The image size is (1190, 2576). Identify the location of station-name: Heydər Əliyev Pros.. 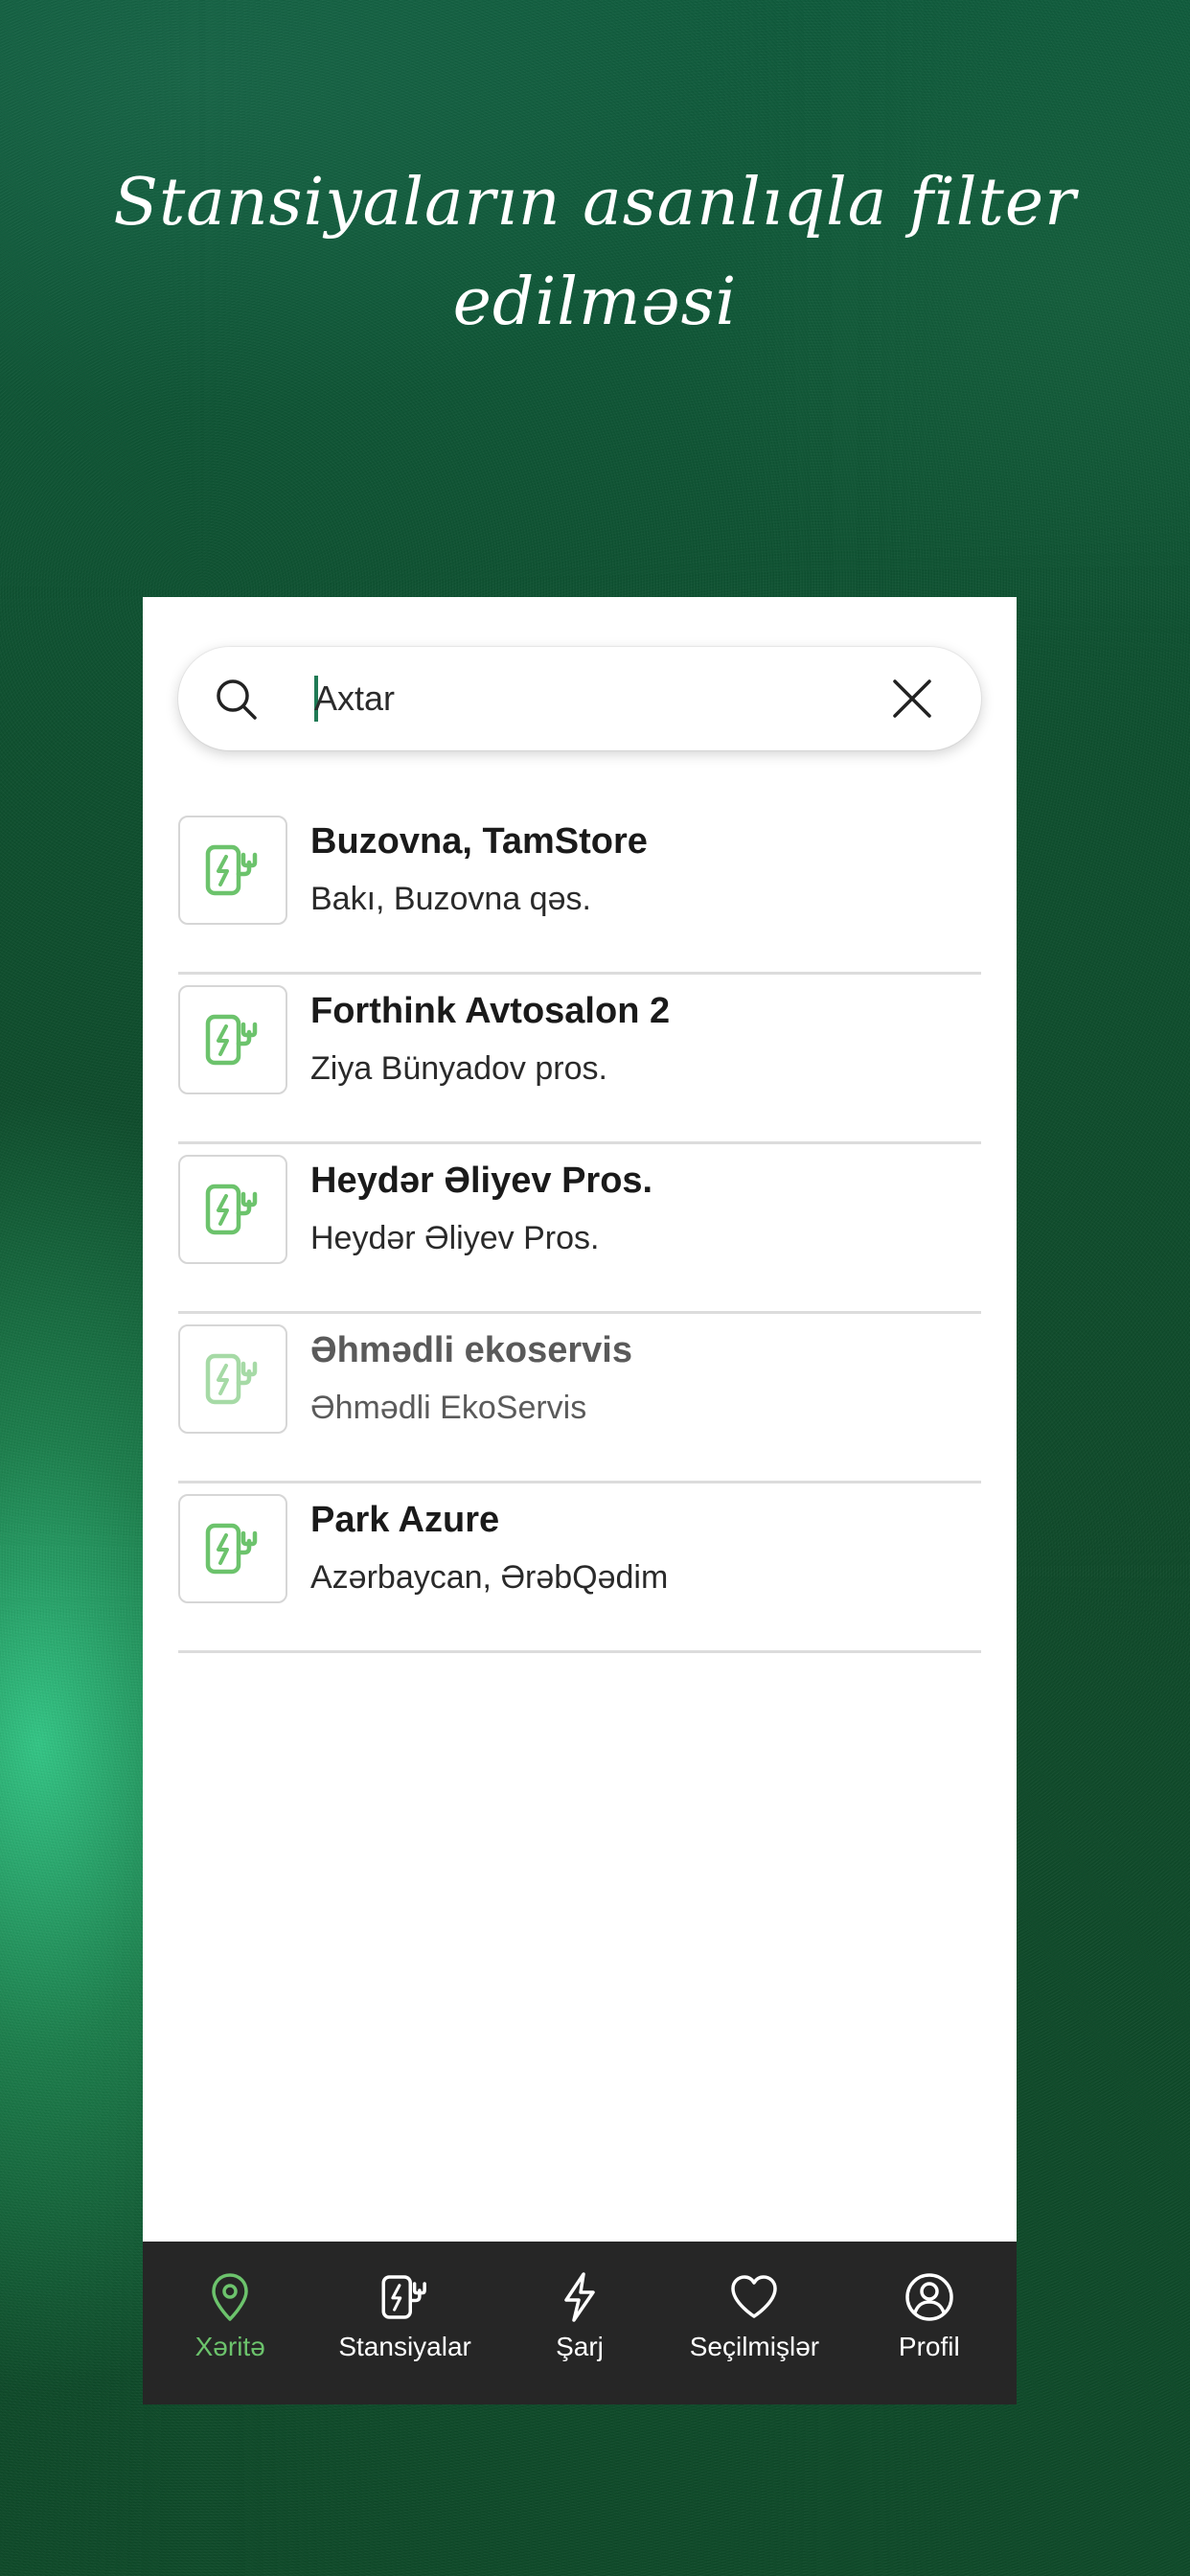
(482, 1181).